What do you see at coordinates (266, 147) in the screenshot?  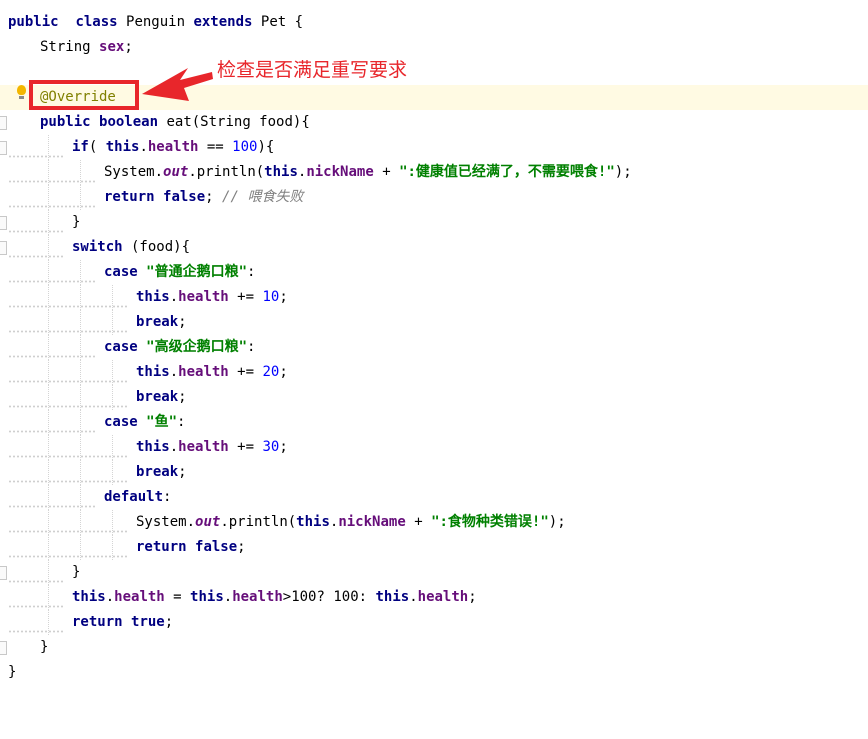 I see `code-token: ){` at bounding box center [266, 147].